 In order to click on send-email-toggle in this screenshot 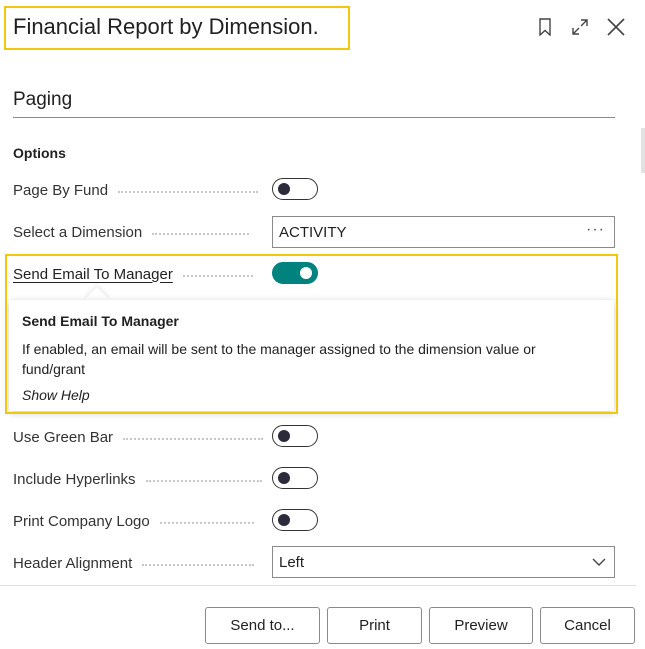, I will do `click(295, 273)`.